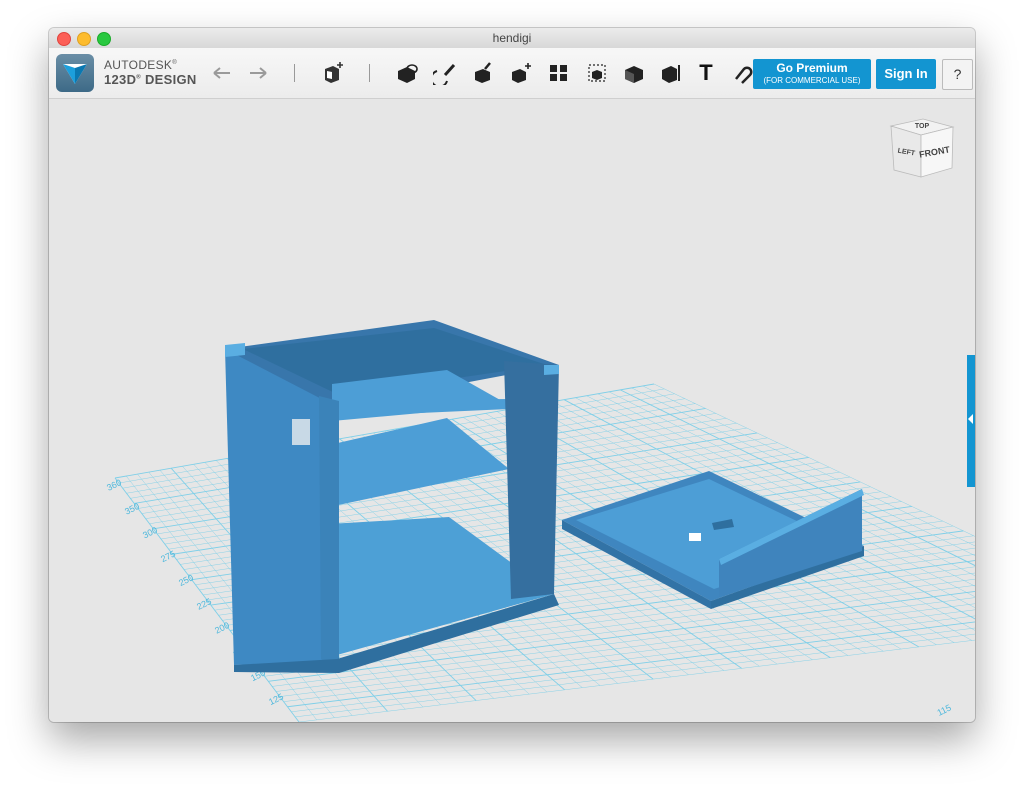  Describe the element at coordinates (132, 509) in the screenshot. I see `grid-label: 350` at that location.